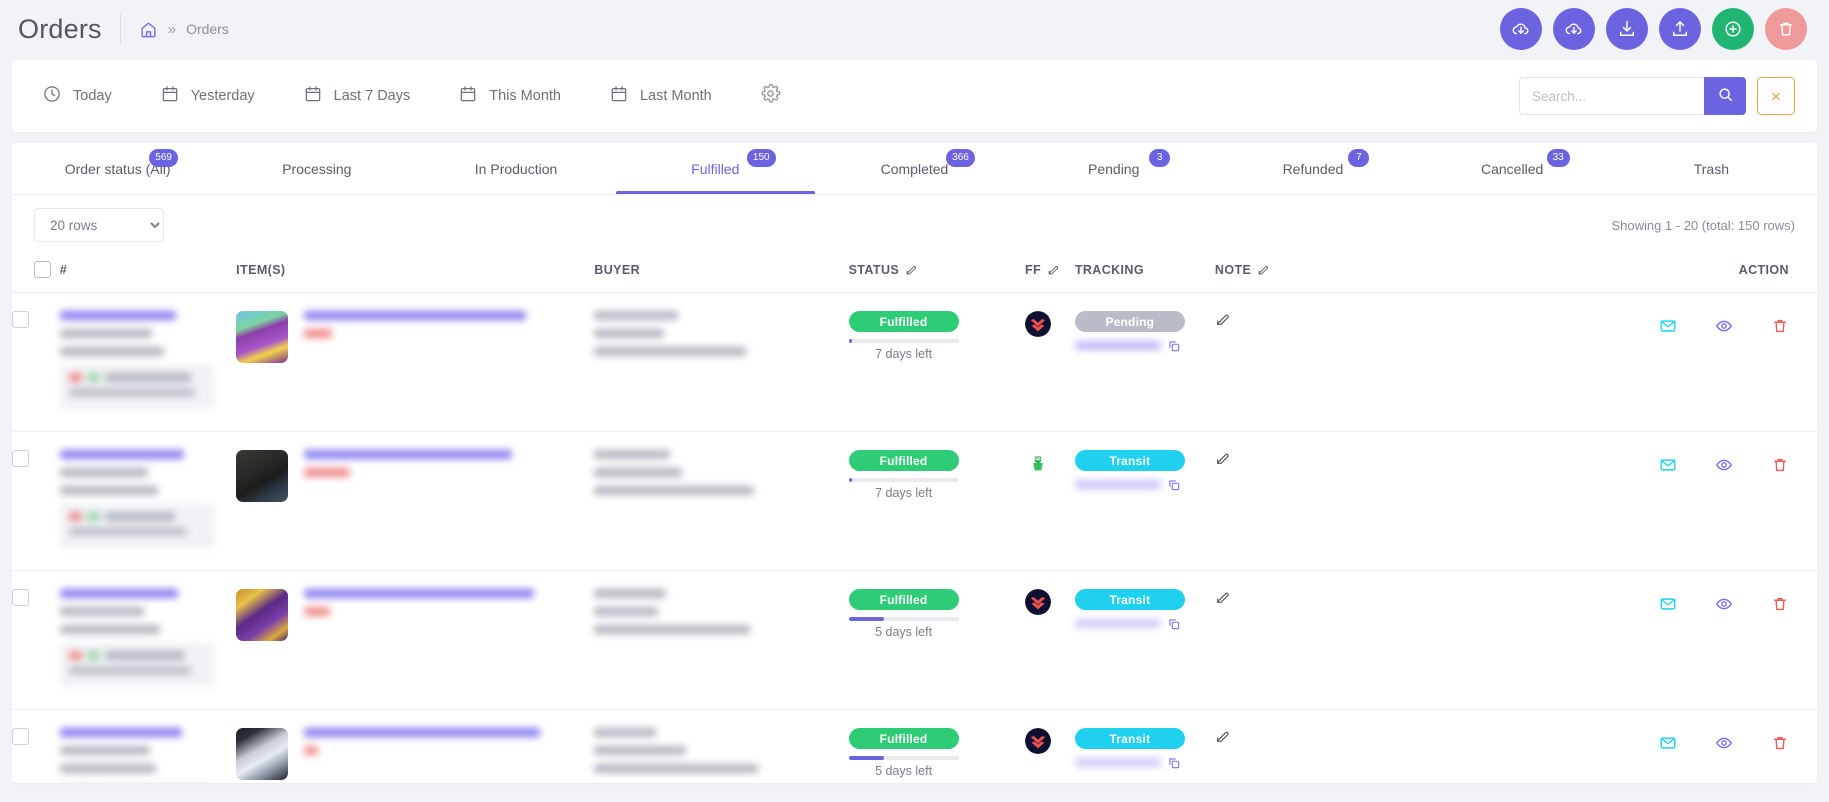 The image size is (1829, 802). I want to click on tab-label: Trash, so click(1711, 168).